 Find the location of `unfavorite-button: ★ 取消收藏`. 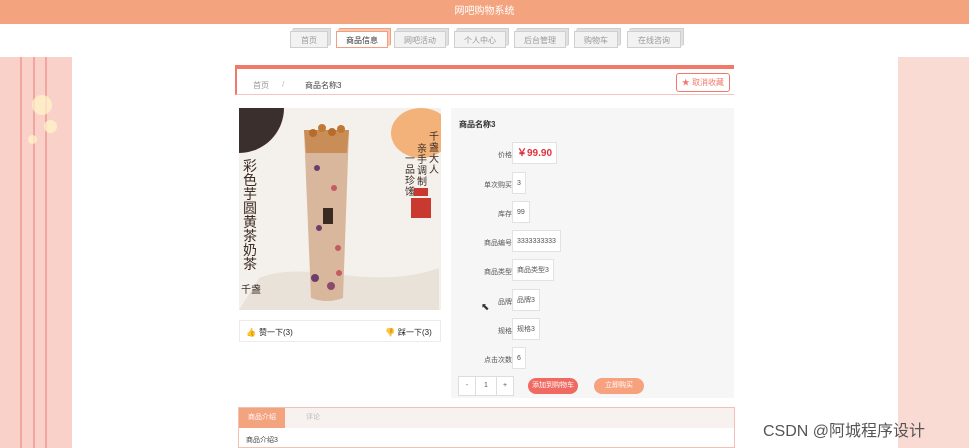

unfavorite-button: ★ 取消收藏 is located at coordinates (702, 82).